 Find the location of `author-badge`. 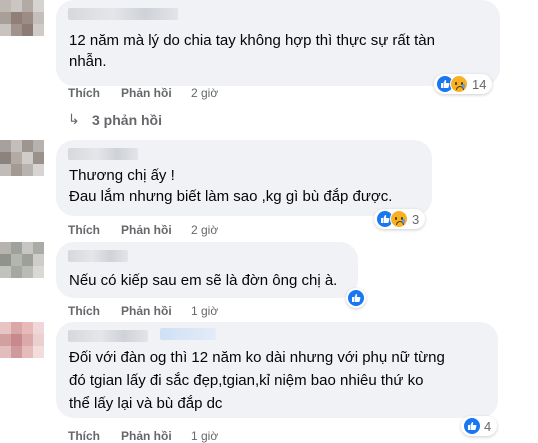

author-badge is located at coordinates (188, 334).